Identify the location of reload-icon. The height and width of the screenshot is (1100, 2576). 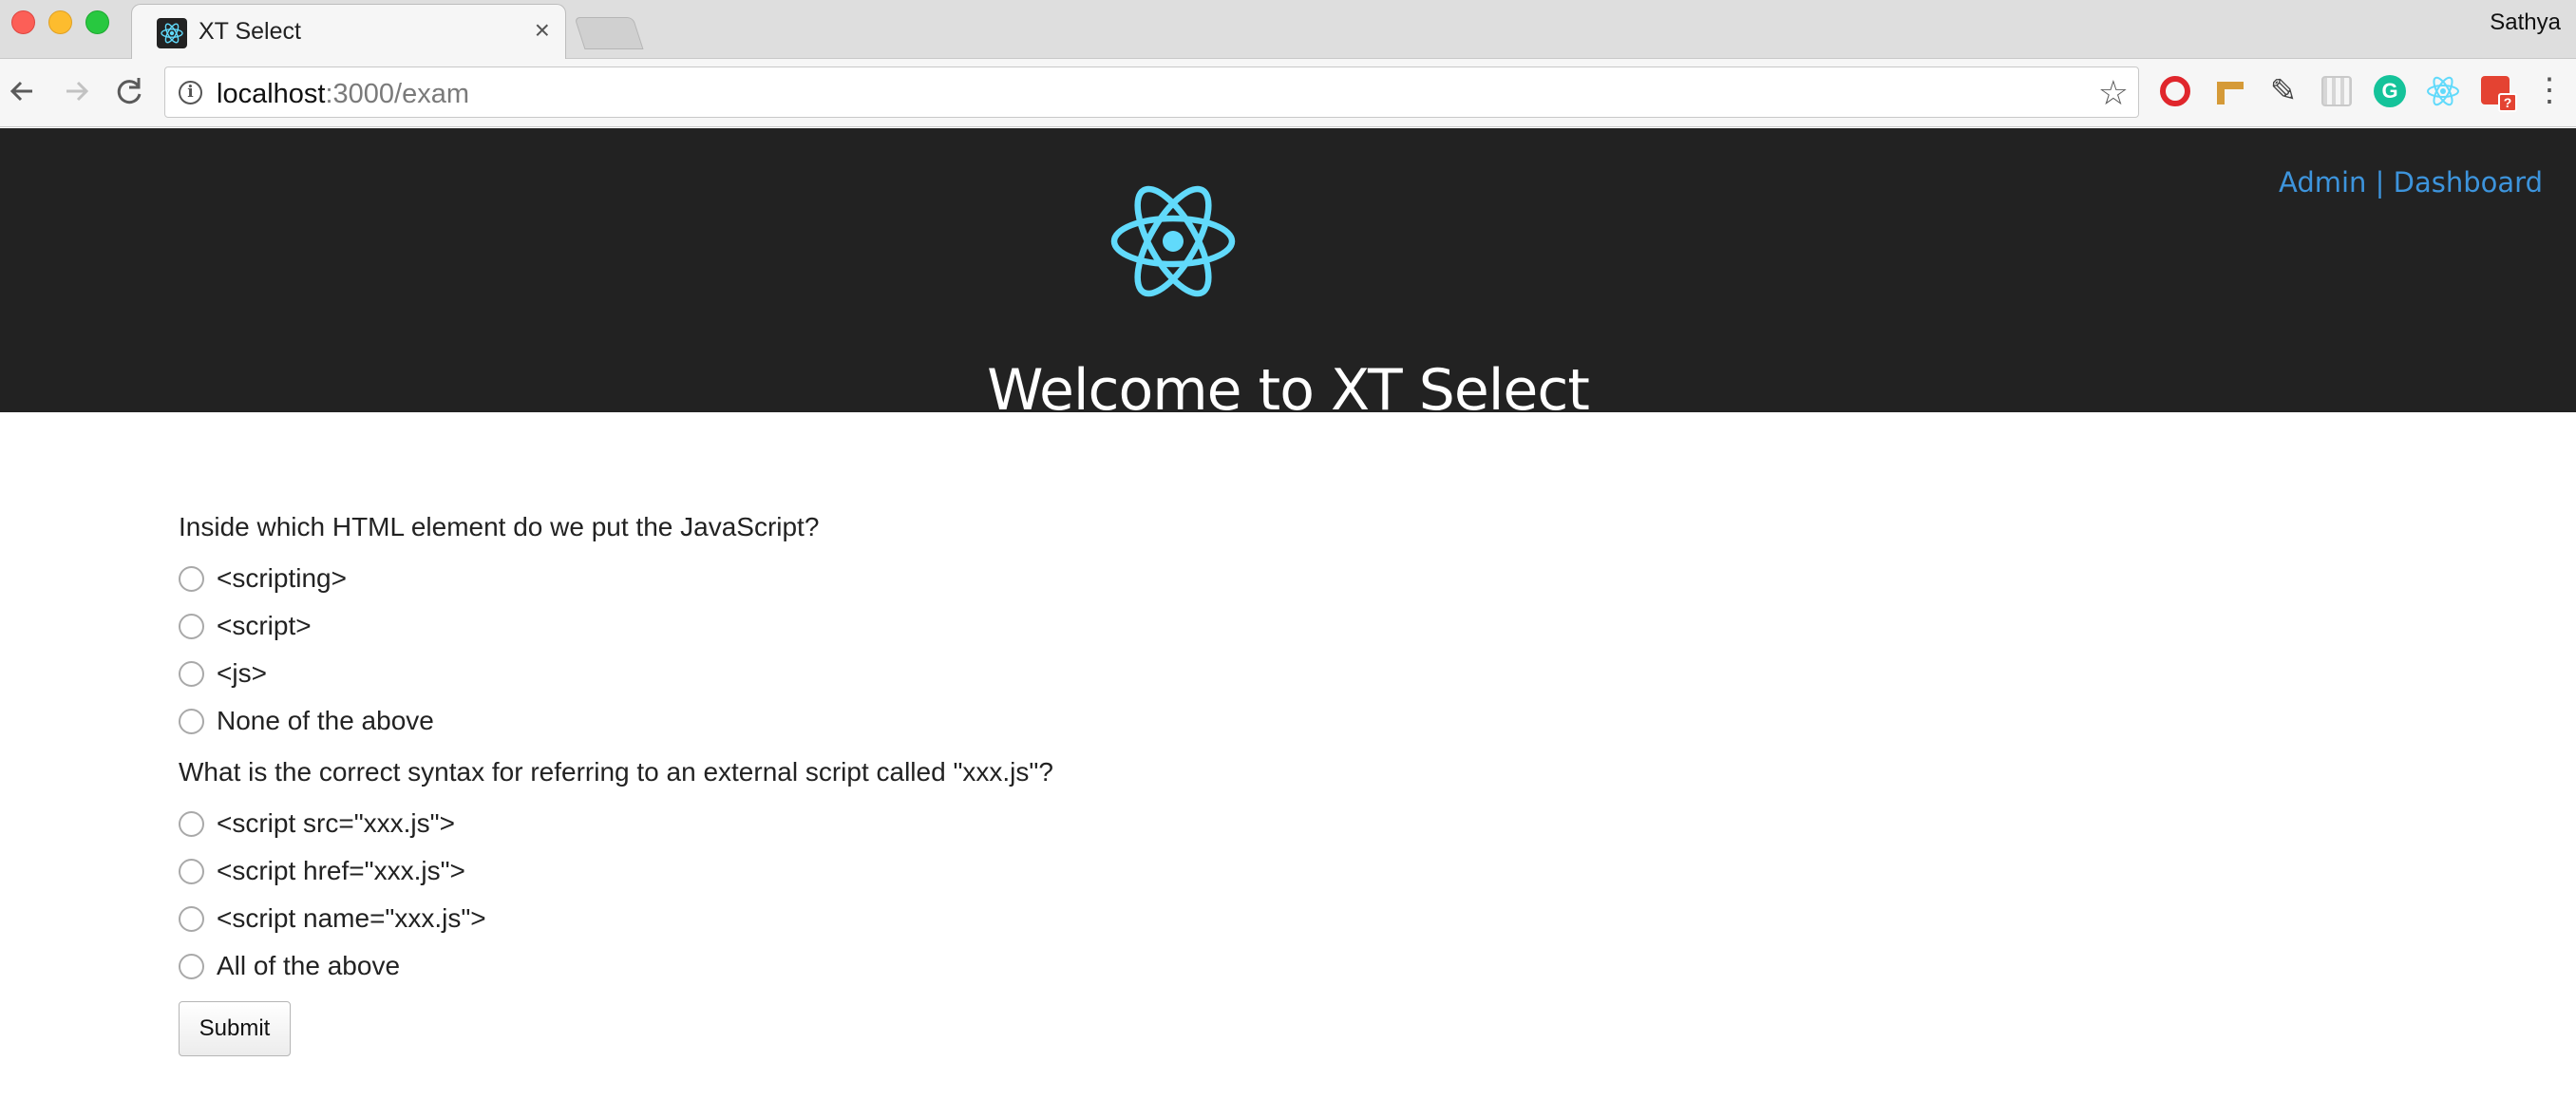
(129, 91).